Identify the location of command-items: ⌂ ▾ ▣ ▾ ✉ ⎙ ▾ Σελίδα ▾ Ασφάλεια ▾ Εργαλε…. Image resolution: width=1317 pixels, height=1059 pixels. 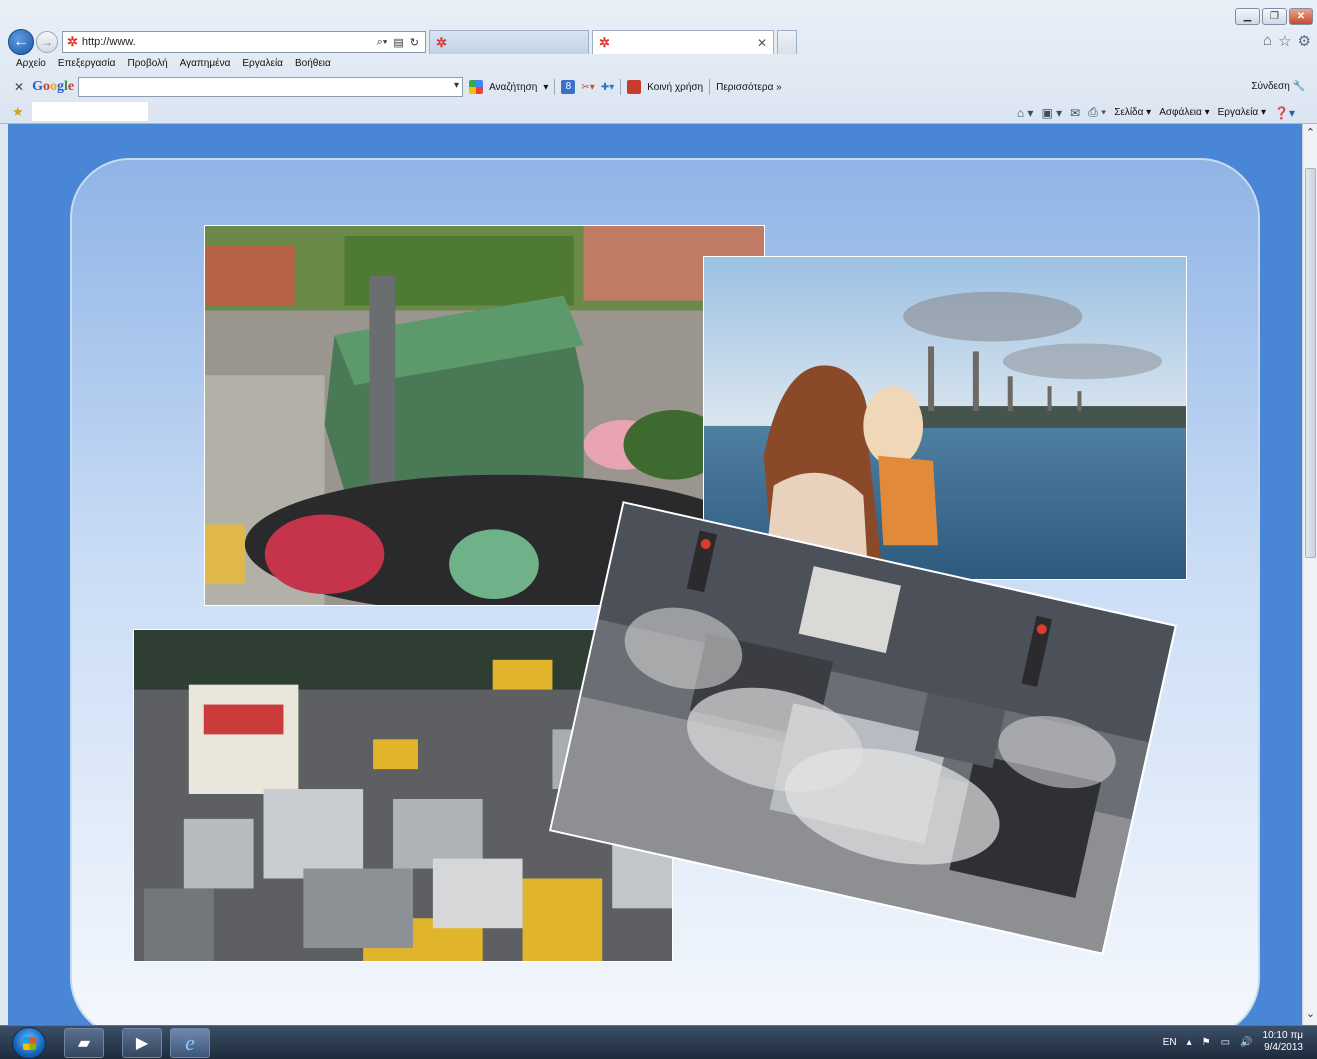
(1156, 112).